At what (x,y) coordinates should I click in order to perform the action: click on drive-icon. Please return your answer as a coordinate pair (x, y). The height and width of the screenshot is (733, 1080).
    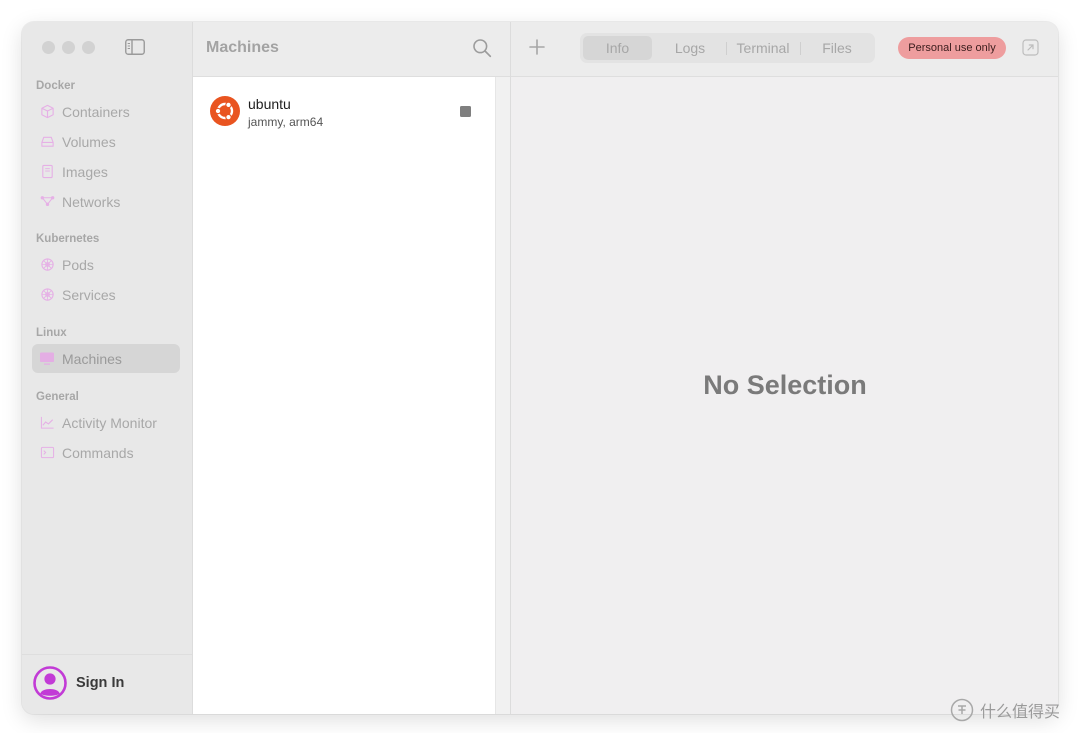
    Looking at the image, I should click on (47, 142).